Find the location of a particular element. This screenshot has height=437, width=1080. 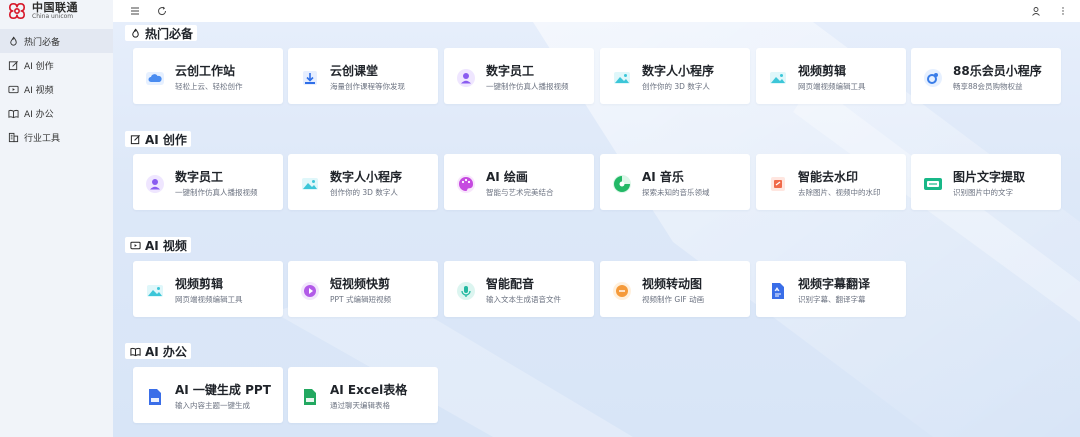

sidebar-item-ai-video: AI 视频 is located at coordinates (56, 89).